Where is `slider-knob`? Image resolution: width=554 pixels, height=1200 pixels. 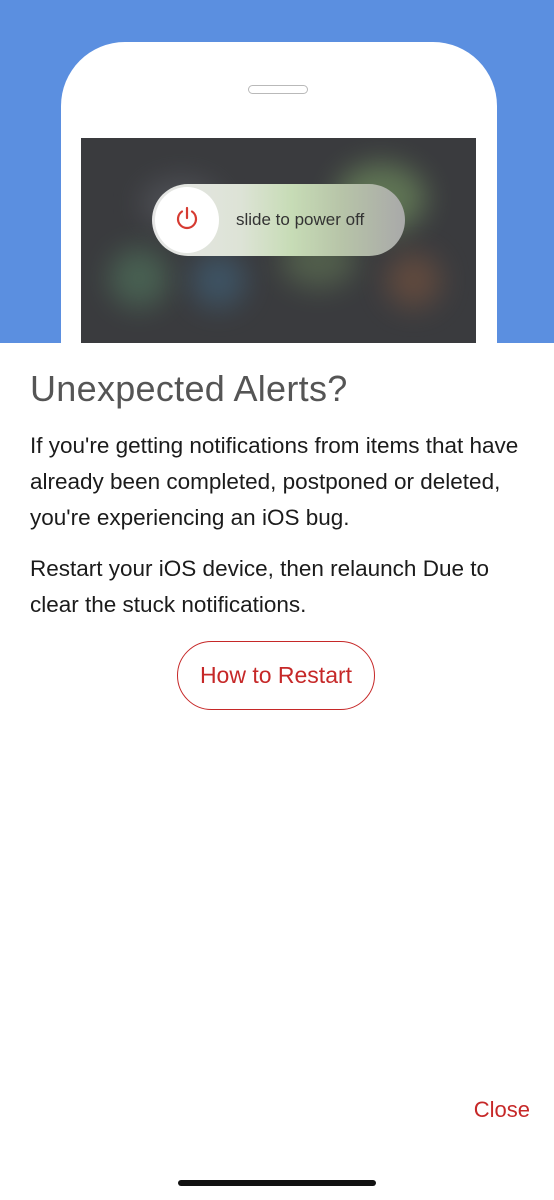 slider-knob is located at coordinates (187, 220).